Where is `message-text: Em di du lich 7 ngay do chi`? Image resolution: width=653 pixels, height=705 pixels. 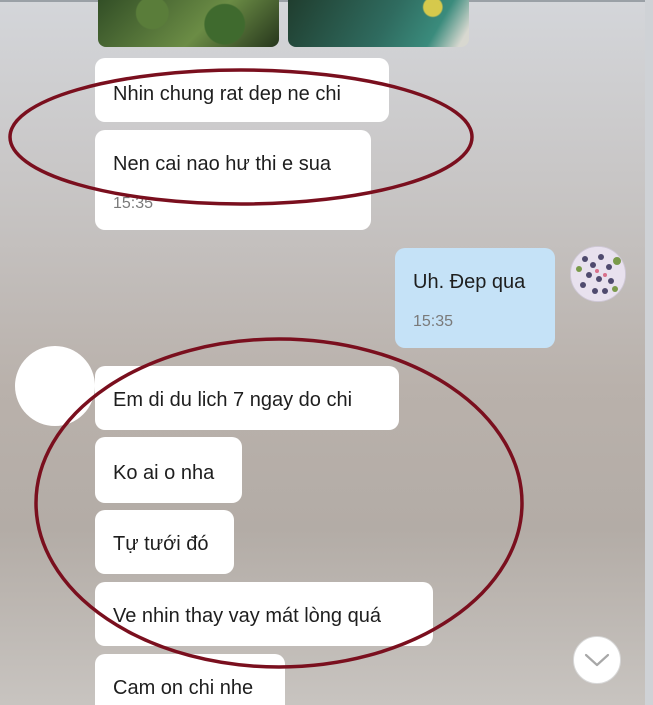 message-text: Em di du lich 7 ngay do chi is located at coordinates (233, 400).